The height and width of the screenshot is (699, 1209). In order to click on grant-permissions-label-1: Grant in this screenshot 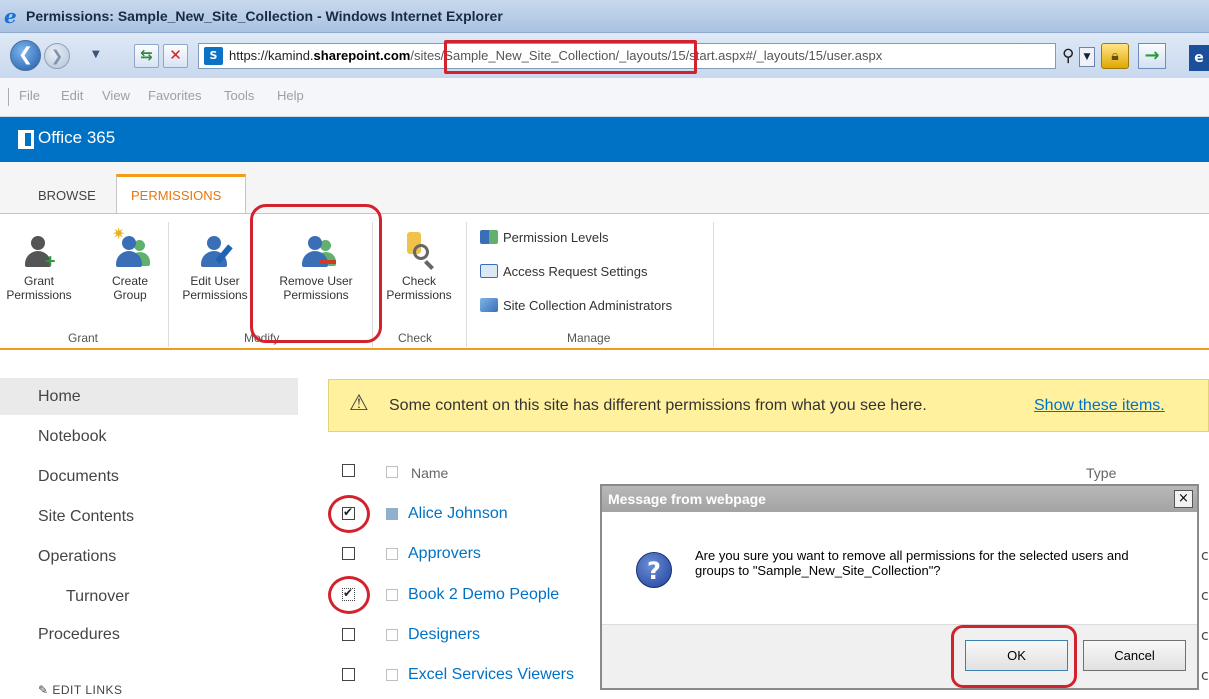, I will do `click(38, 281)`.